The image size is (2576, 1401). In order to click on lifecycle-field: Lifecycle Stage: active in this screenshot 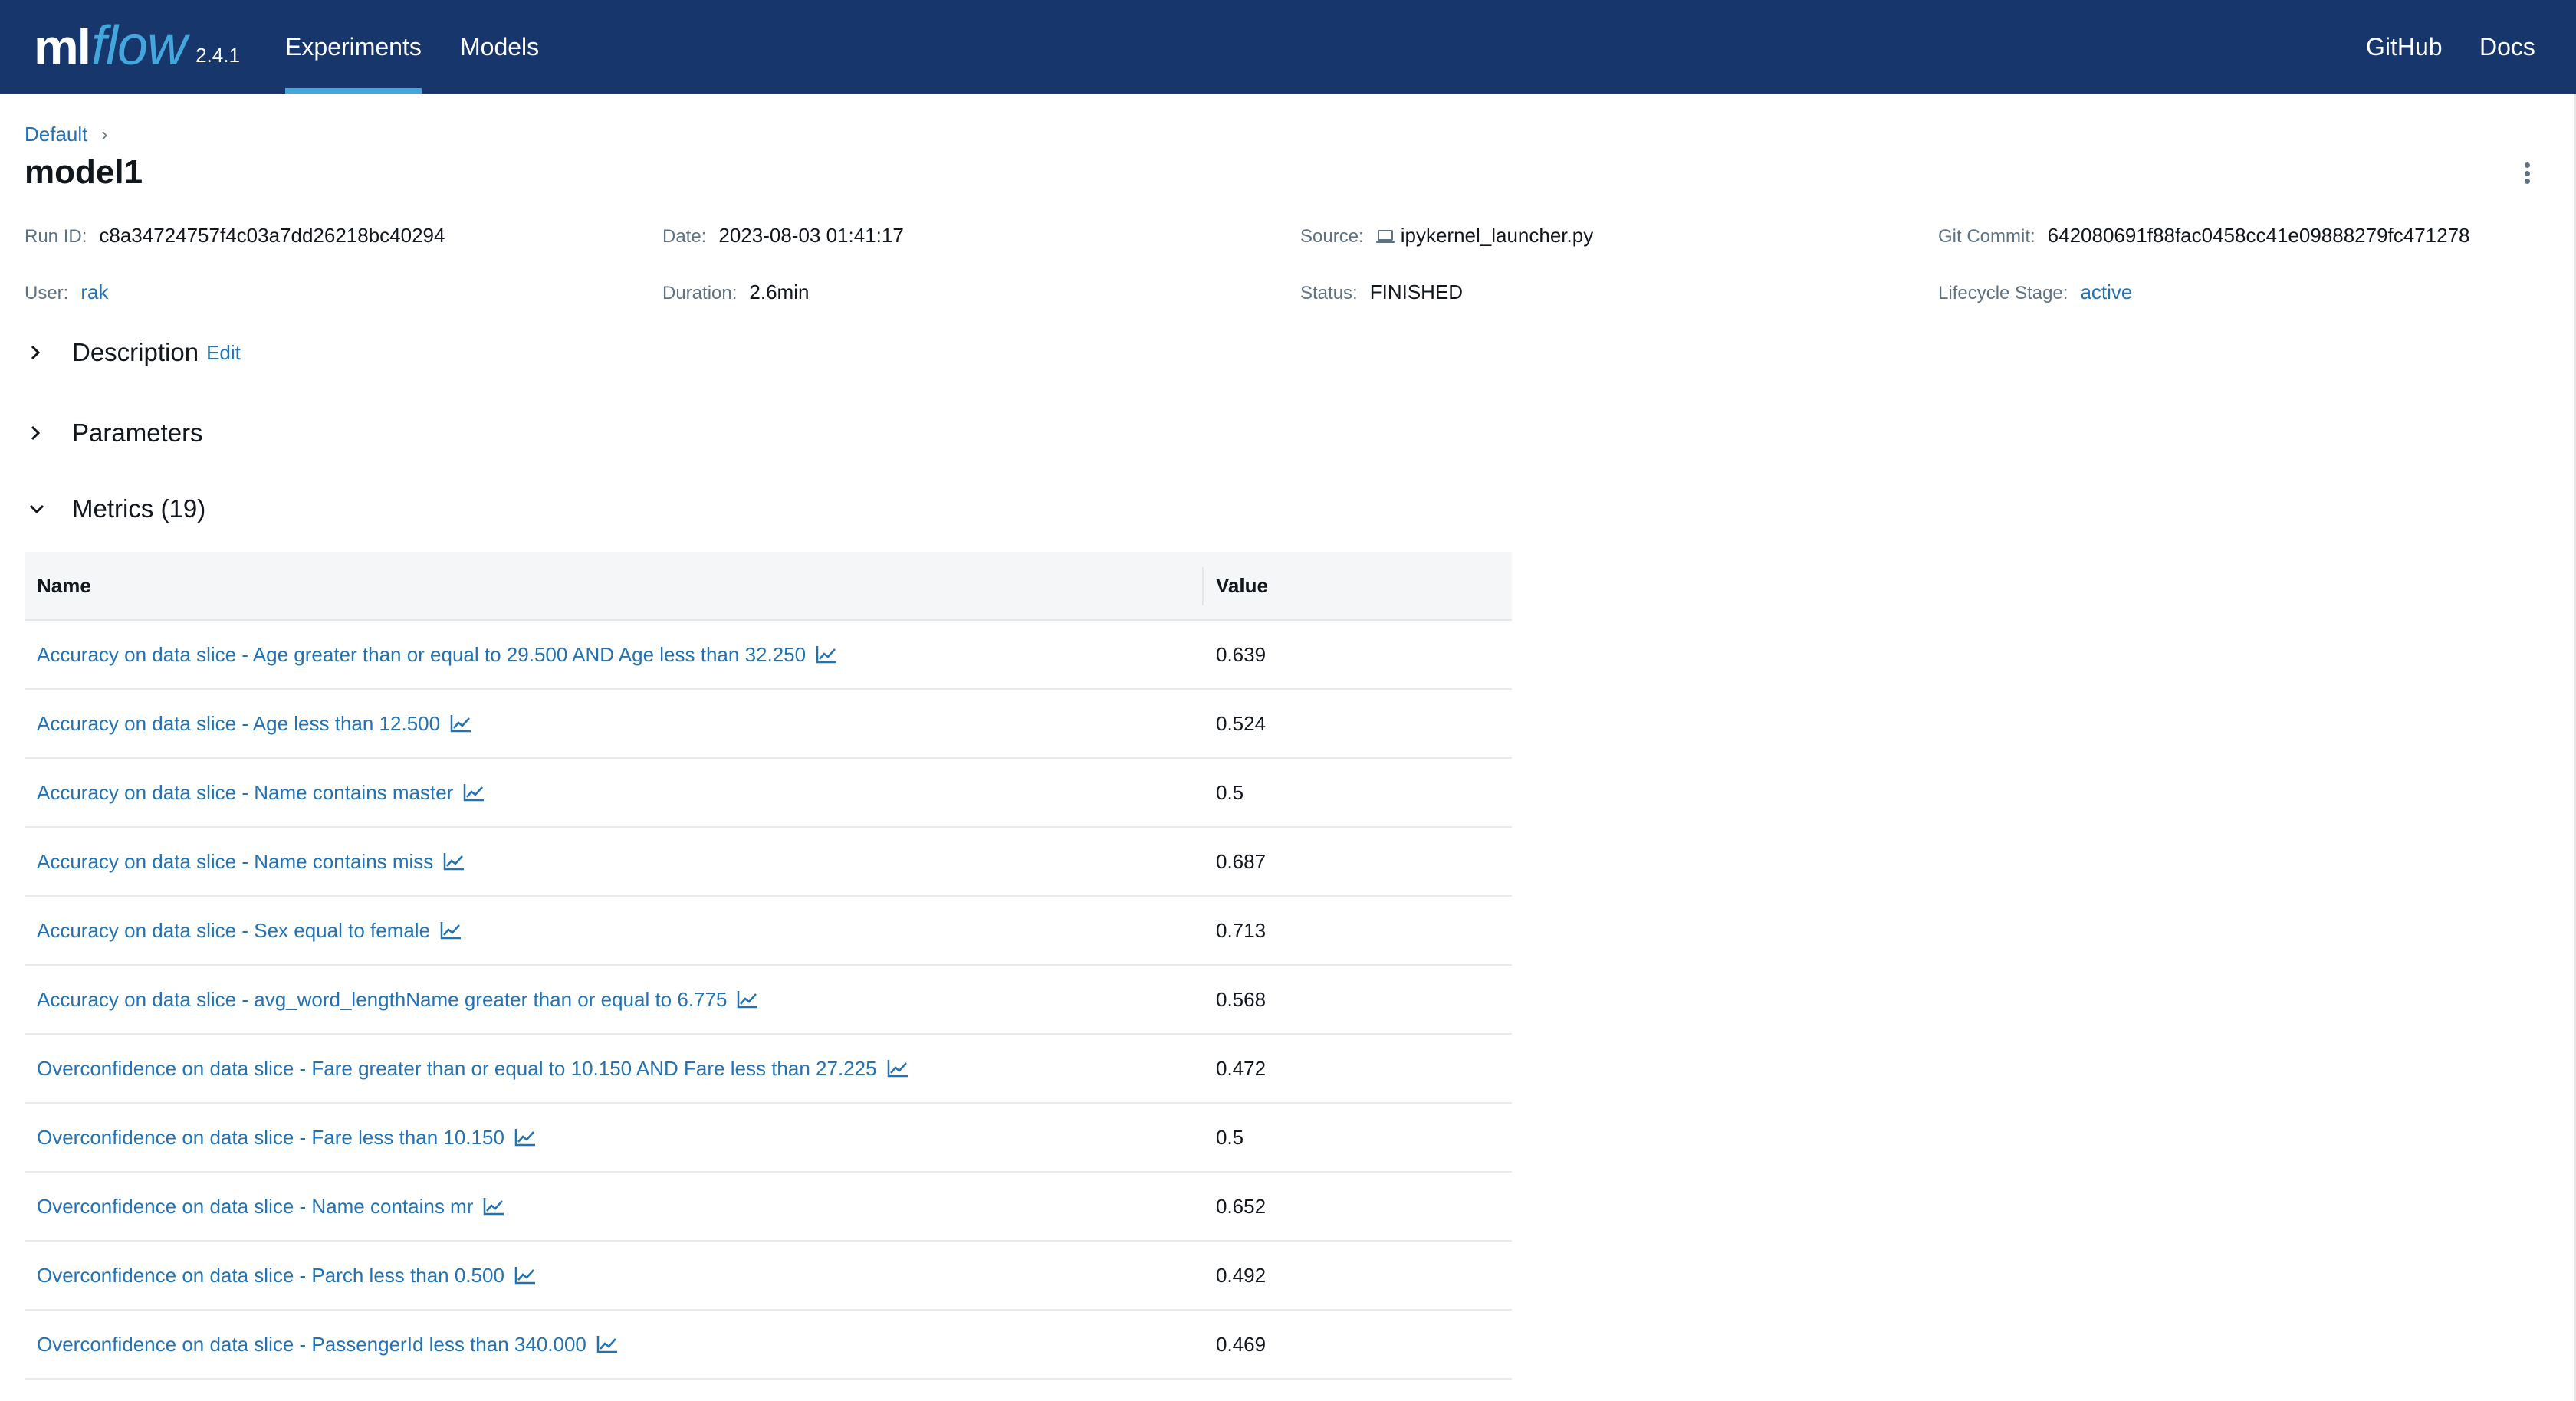, I will do `click(2035, 292)`.